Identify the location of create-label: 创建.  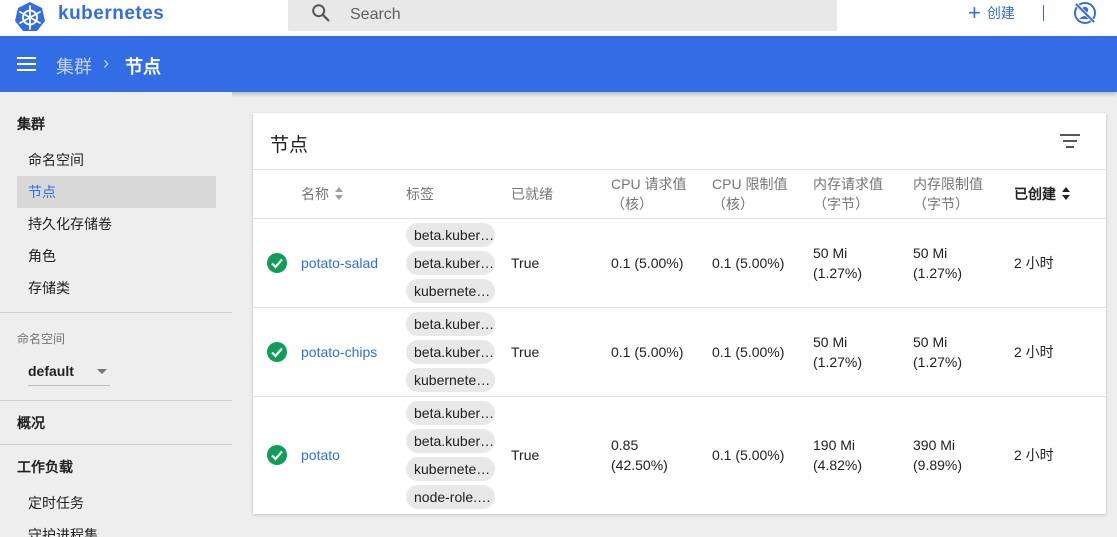
(1000, 13).